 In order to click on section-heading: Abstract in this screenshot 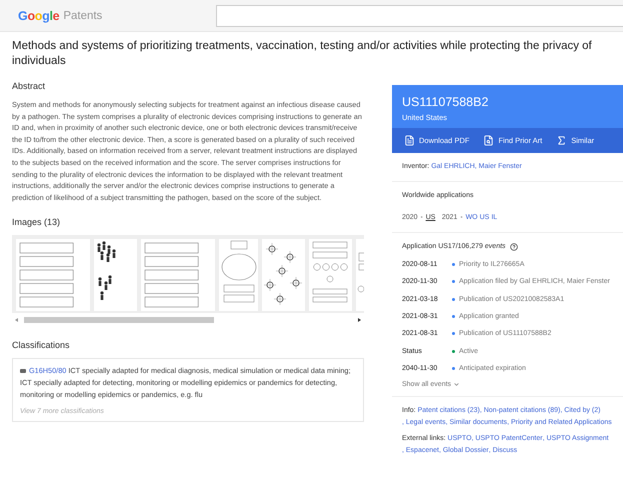, I will do `click(29, 86)`.